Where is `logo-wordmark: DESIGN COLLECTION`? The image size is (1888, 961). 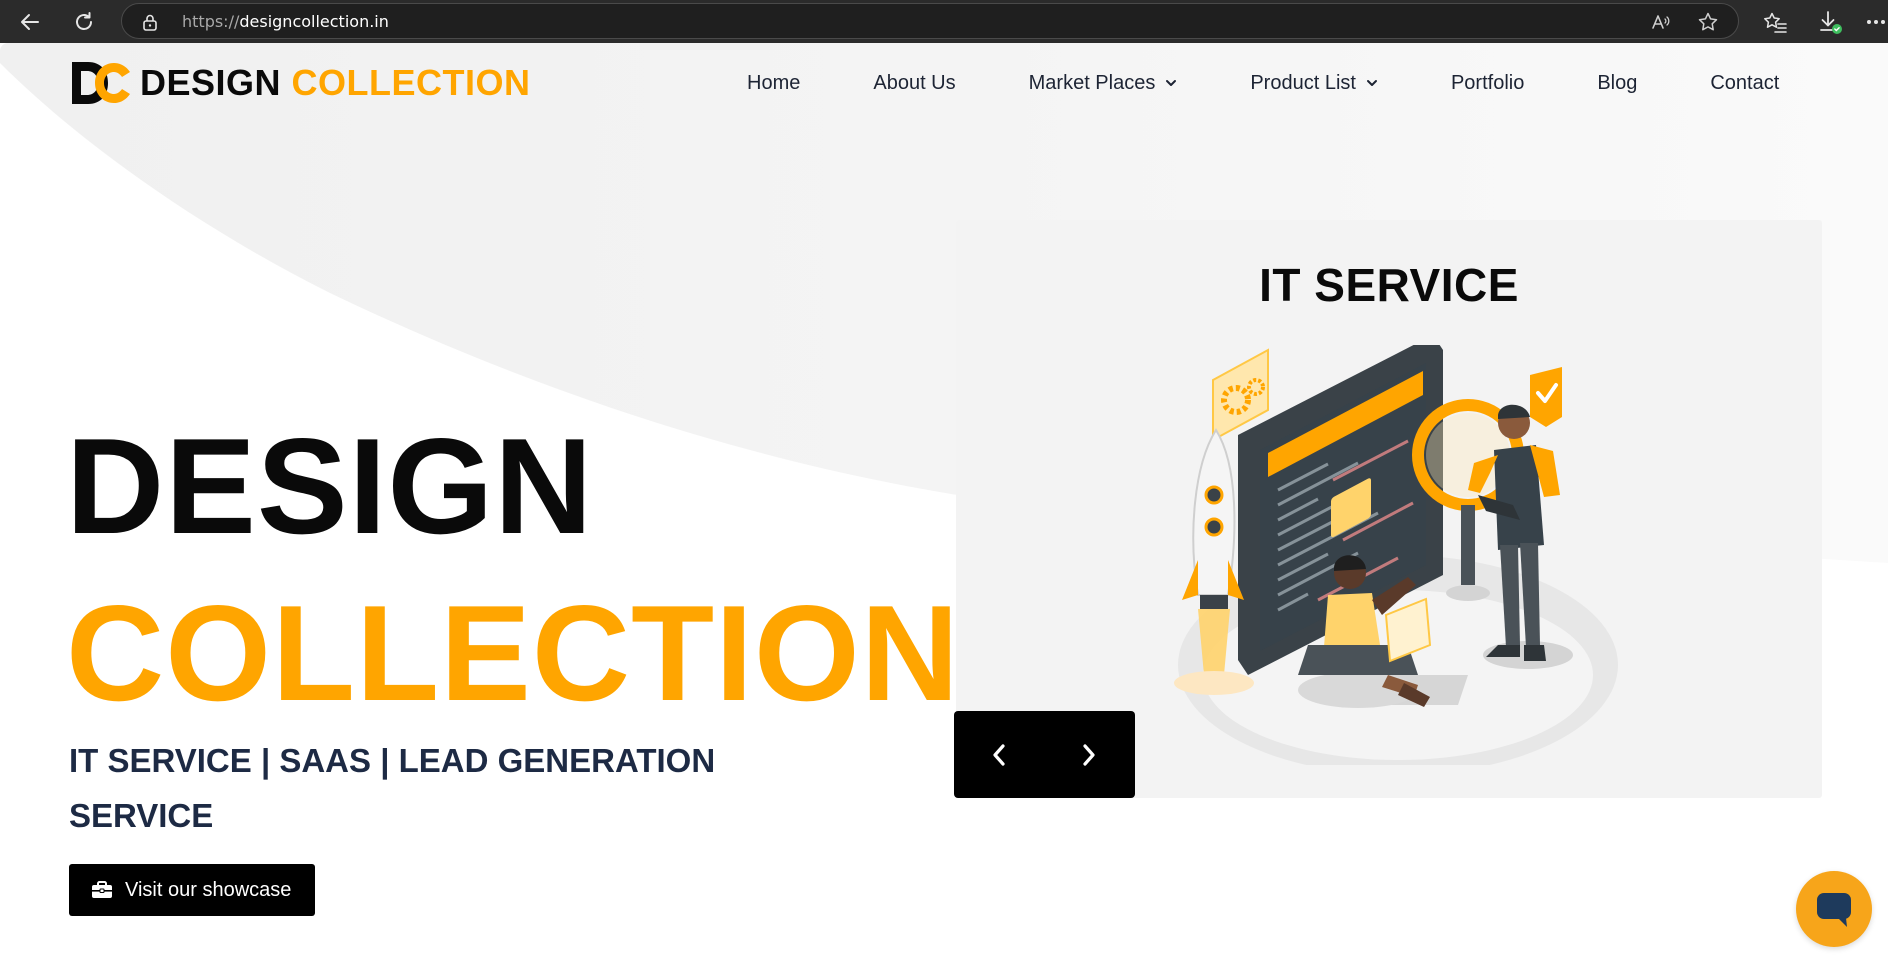 logo-wordmark: DESIGN COLLECTION is located at coordinates (335, 83).